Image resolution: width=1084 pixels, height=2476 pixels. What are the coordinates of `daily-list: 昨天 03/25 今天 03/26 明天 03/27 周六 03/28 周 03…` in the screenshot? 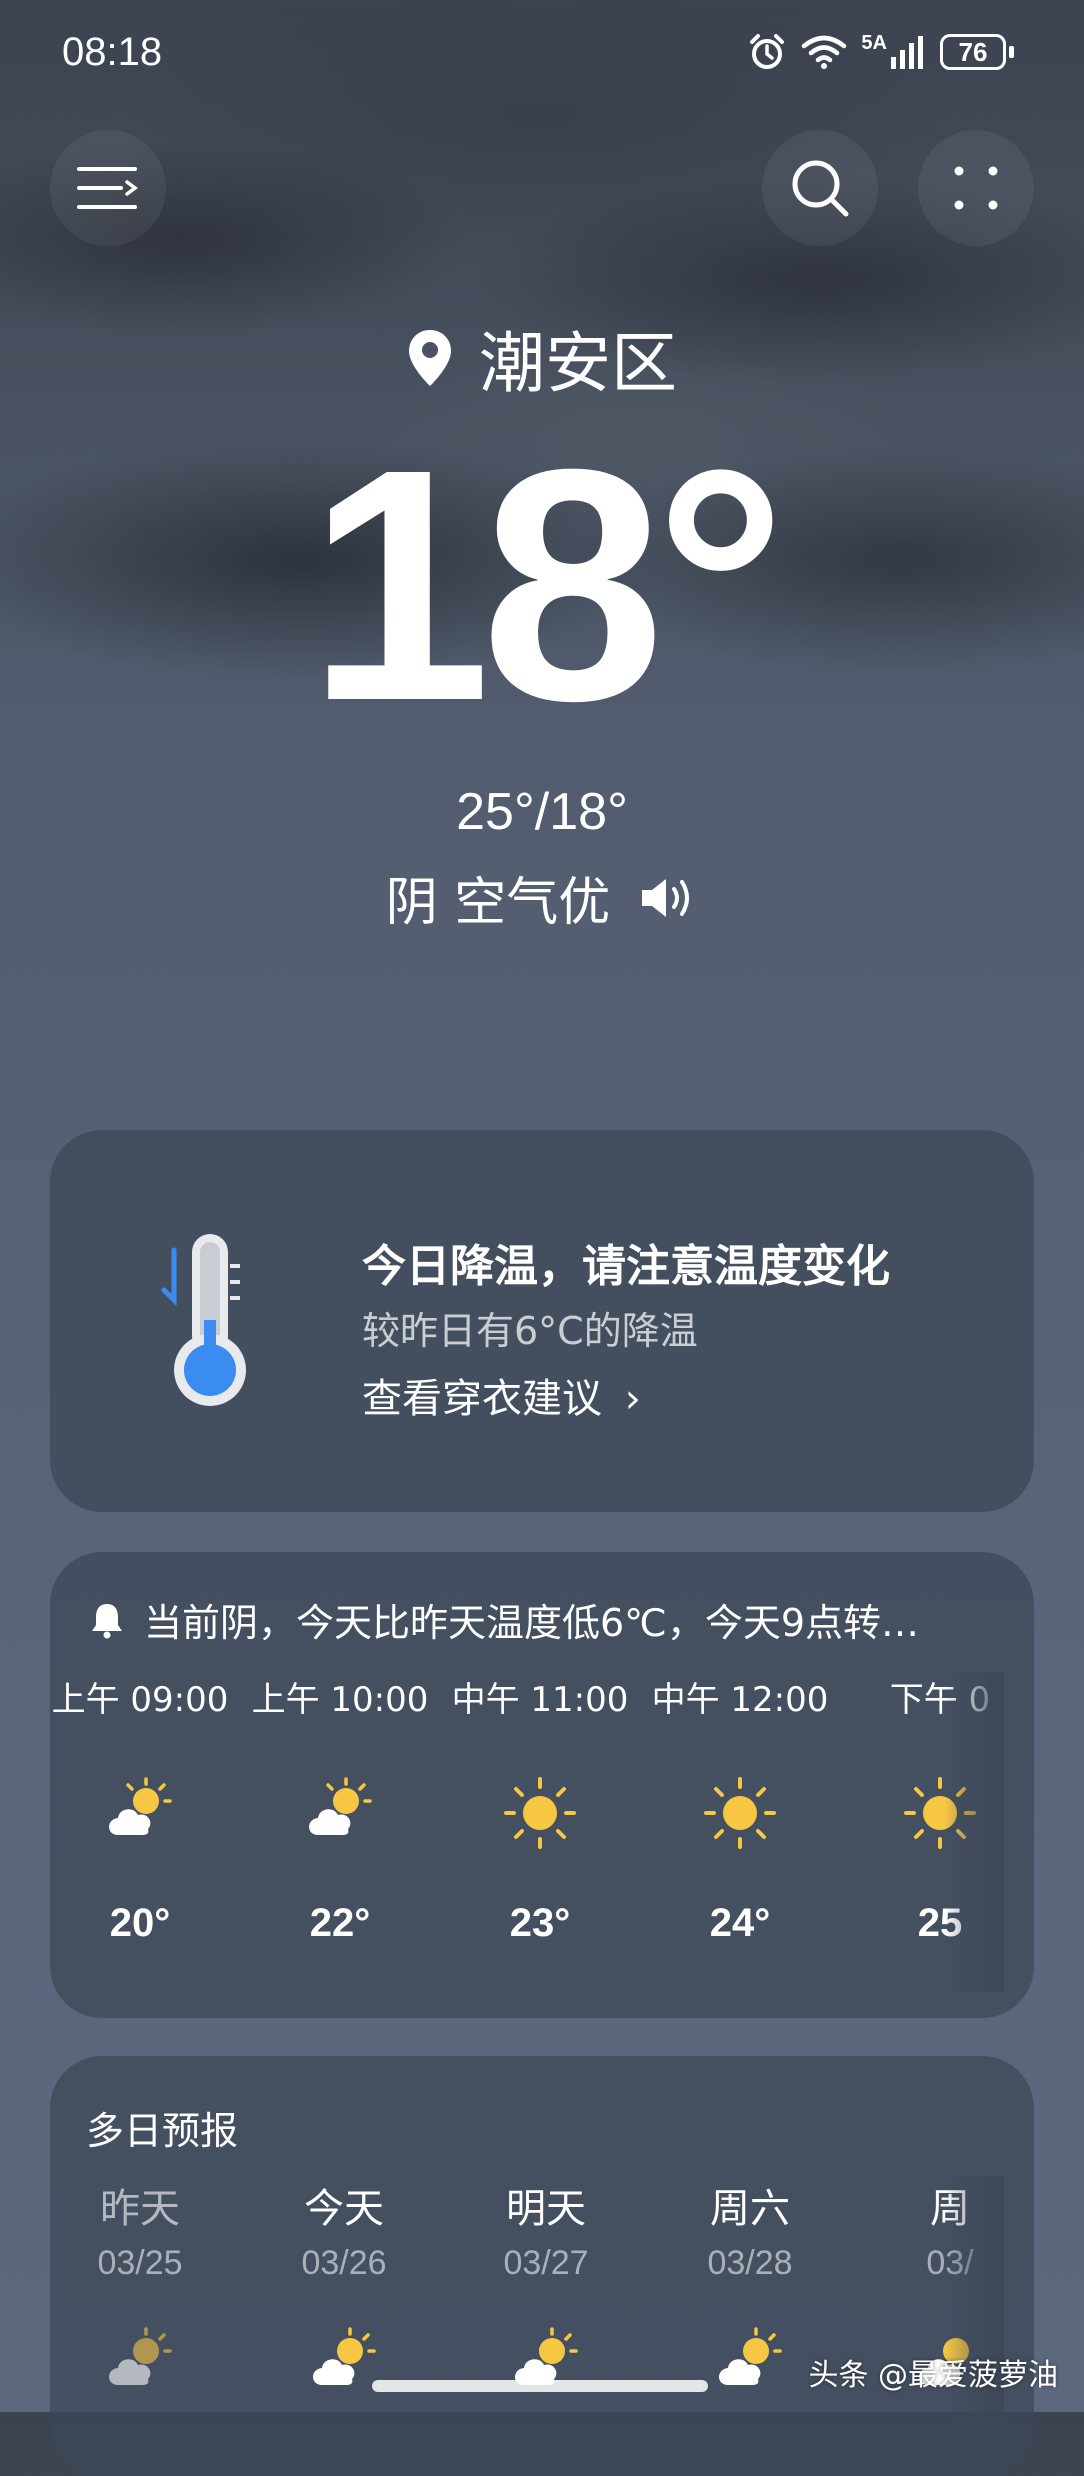 It's located at (527, 2326).